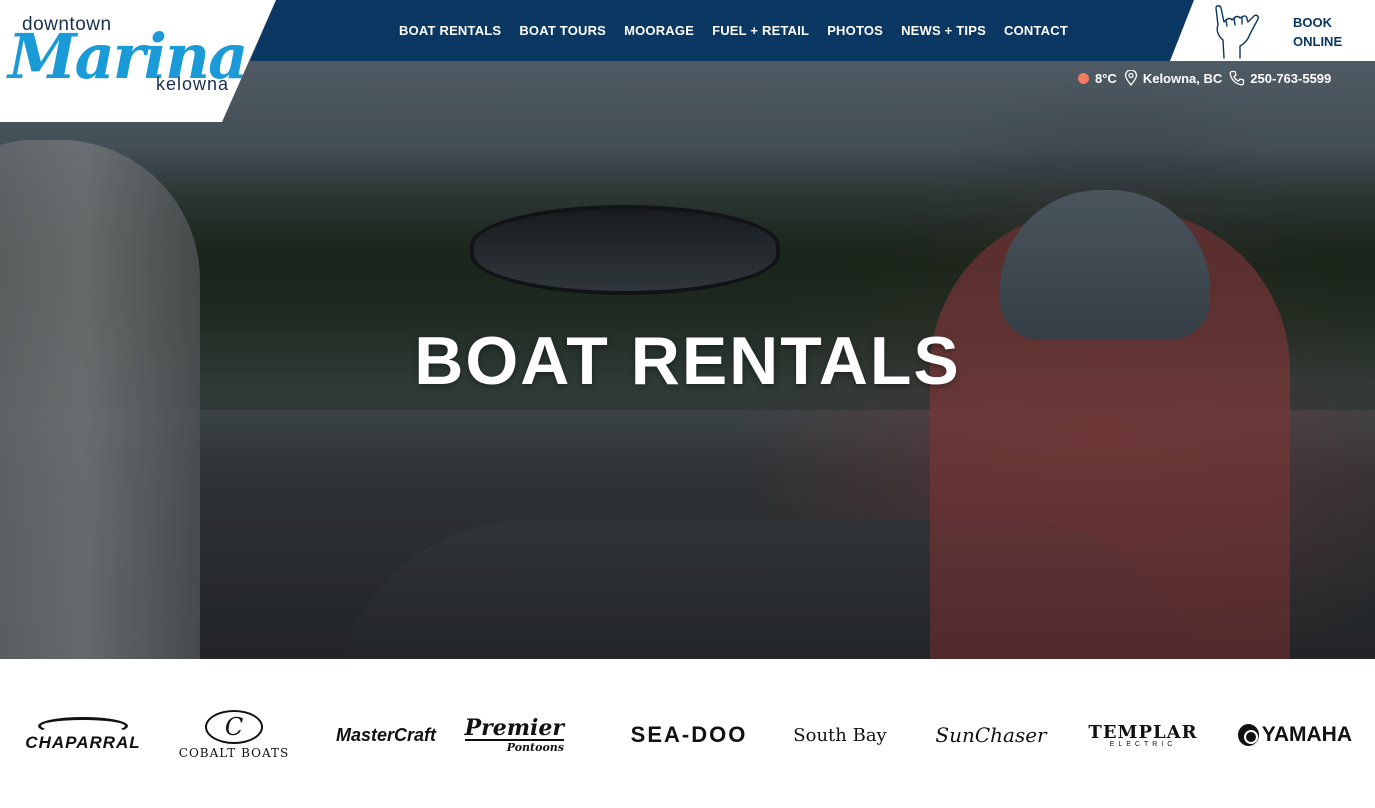 The height and width of the screenshot is (808, 1375). I want to click on brand-name: CHAPARRAL, so click(83, 742).